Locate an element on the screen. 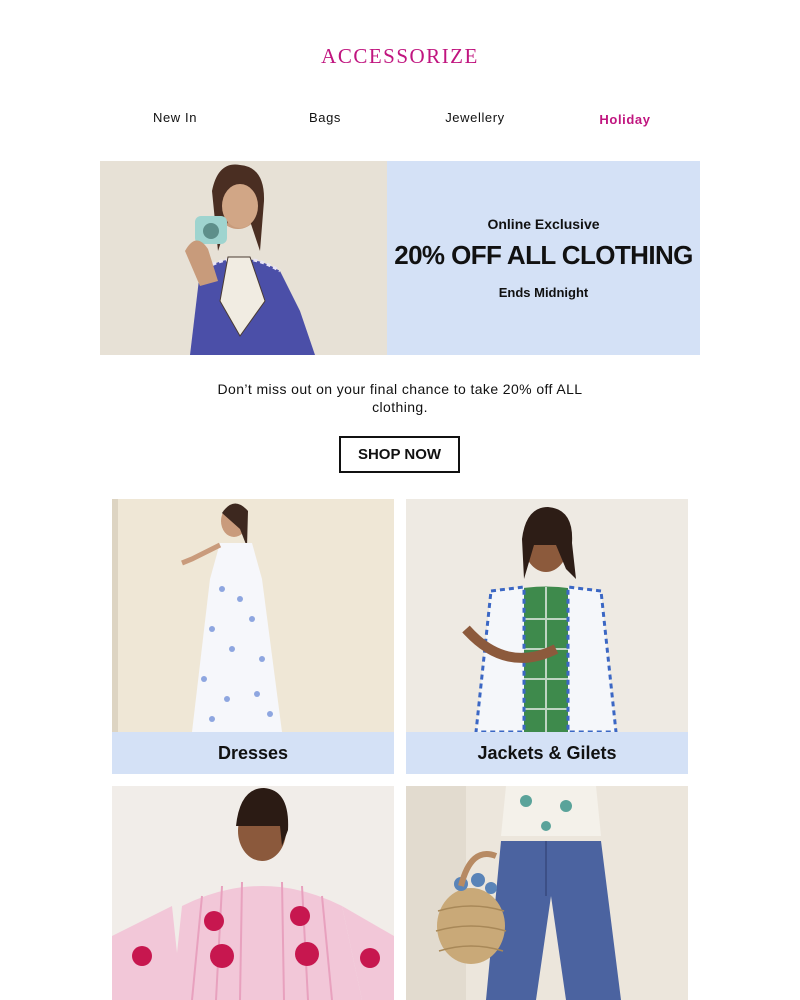  hero-kicker: Online Exclusive is located at coordinates (543, 224).